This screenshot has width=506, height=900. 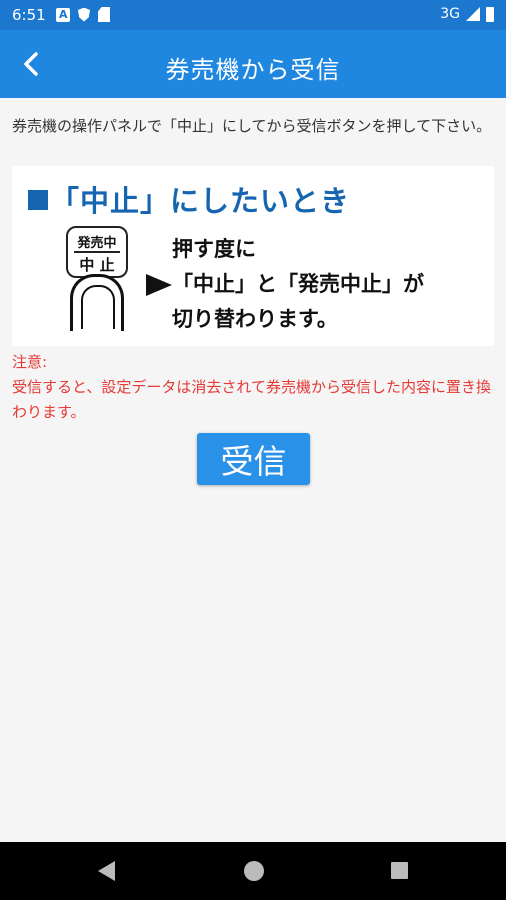 What do you see at coordinates (189, 199) in the screenshot?
I see `illustration-heading: 「中止」にしたいとき` at bounding box center [189, 199].